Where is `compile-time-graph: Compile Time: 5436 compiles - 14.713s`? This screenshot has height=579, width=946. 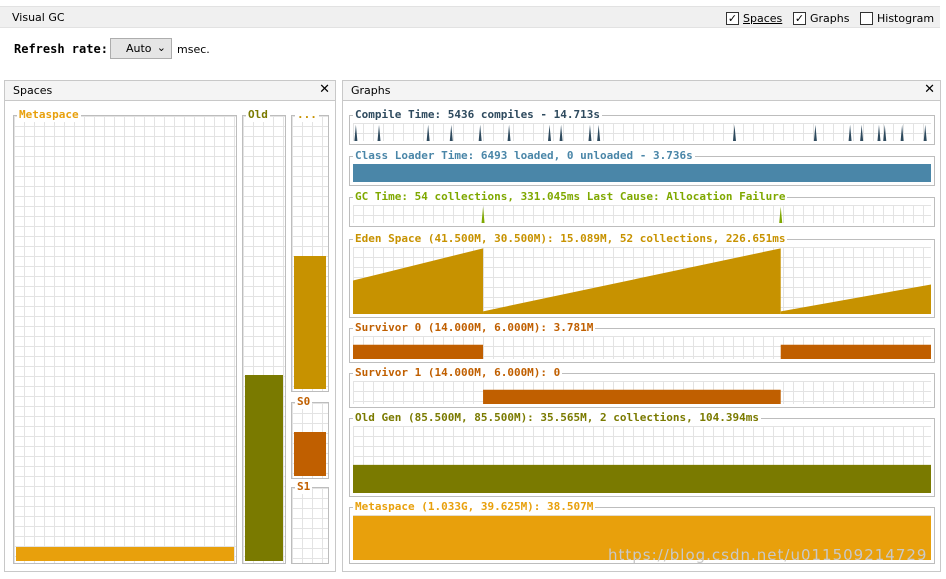
compile-time-graph: Compile Time: 5436 compiles - 14.713s is located at coordinates (642, 126).